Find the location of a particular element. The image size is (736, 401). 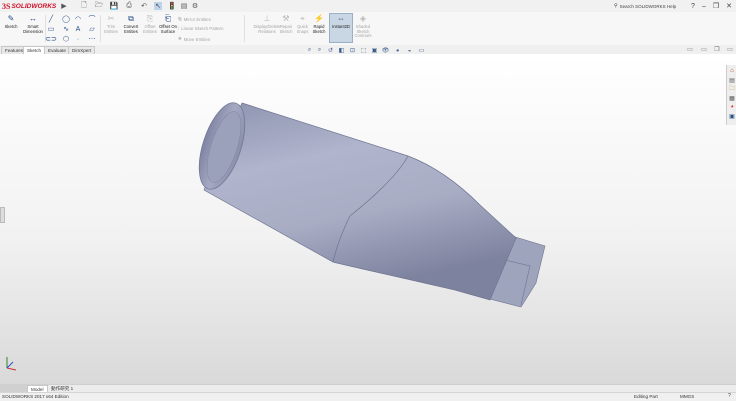

rapid-sketch-label: Rapid Sketch is located at coordinates (319, 29).